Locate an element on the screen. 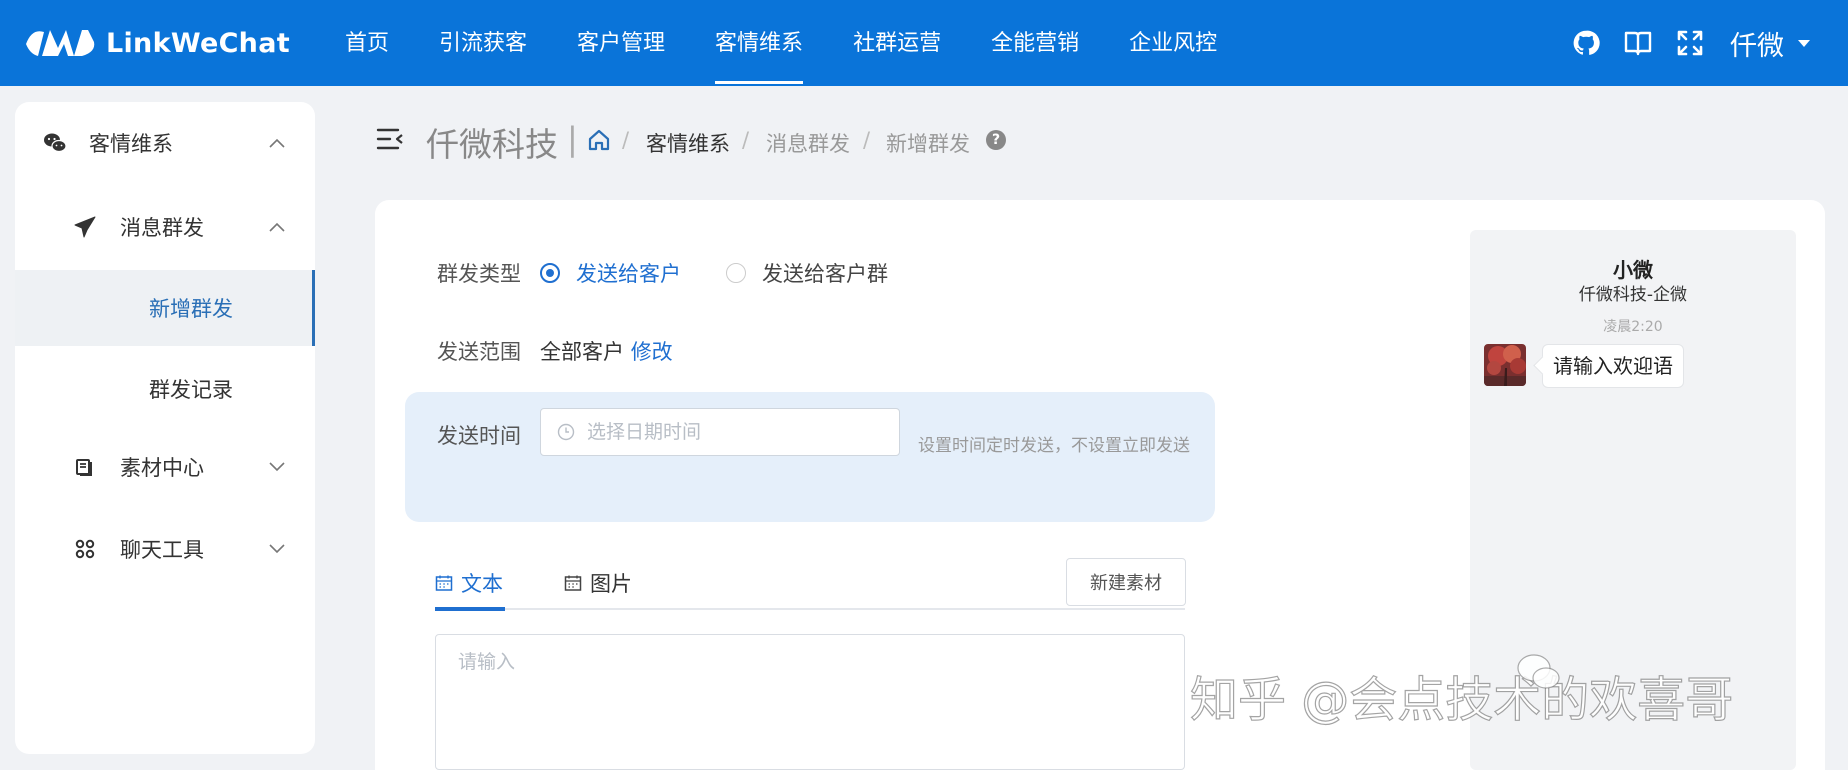 This screenshot has height=770, width=1848. clock-icon is located at coordinates (566, 432).